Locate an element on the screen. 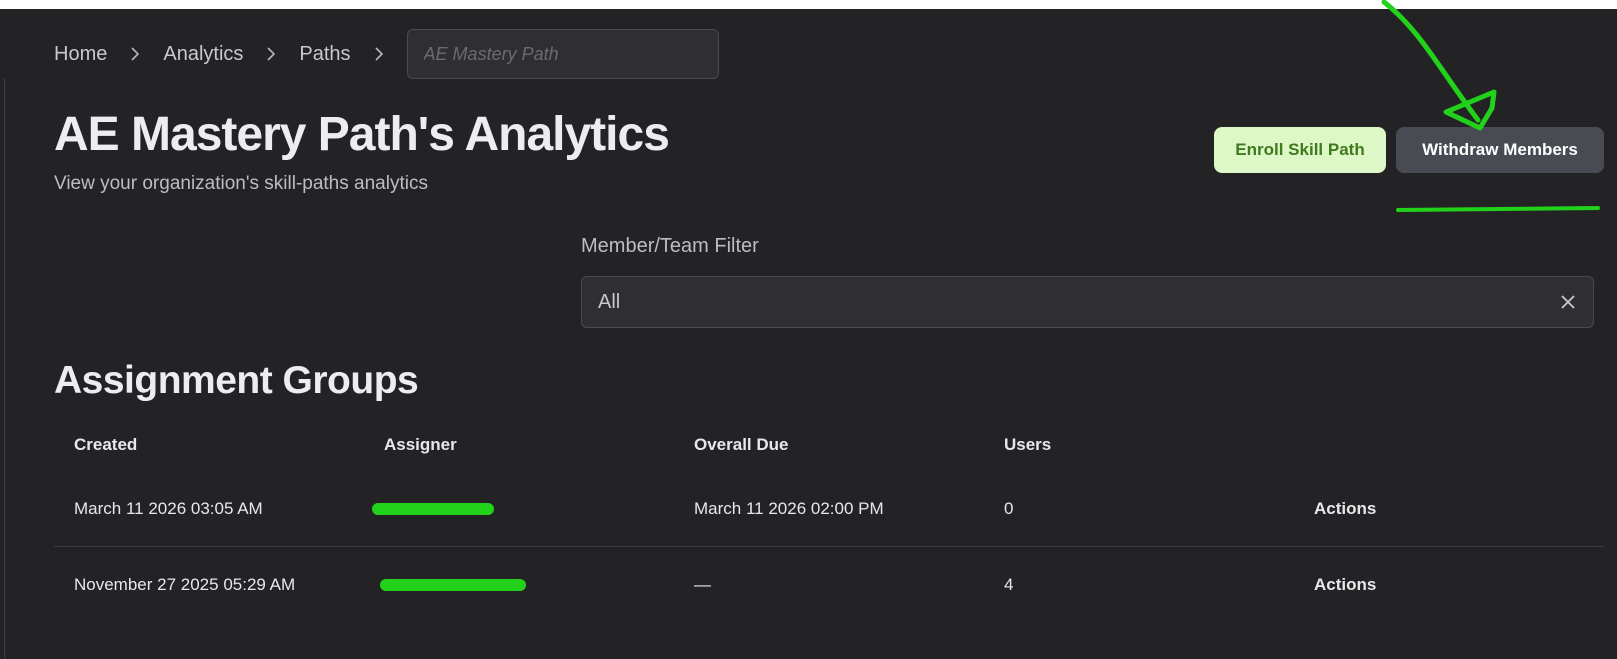 This screenshot has width=1617, height=659. breadcrumb: Home Analytics Paths is located at coordinates (386, 54).